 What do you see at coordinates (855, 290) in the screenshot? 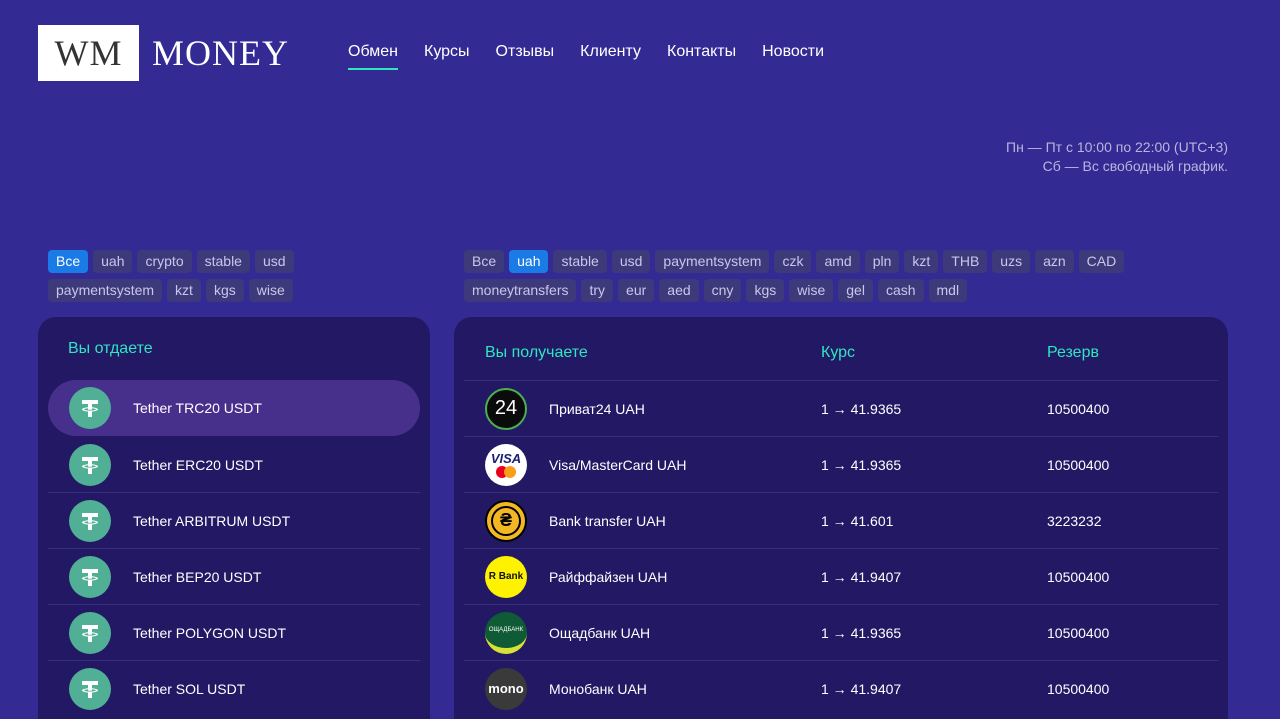
I see `get-filter-chip: gel` at bounding box center [855, 290].